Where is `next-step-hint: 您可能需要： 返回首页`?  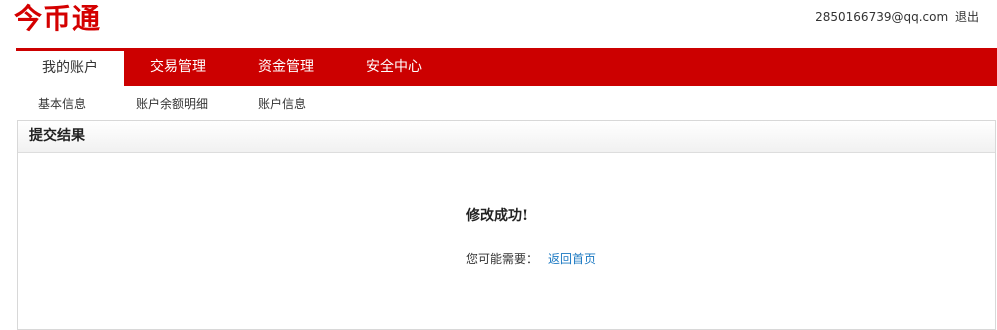 next-step-hint: 您可能需要： 返回首页 is located at coordinates (531, 258).